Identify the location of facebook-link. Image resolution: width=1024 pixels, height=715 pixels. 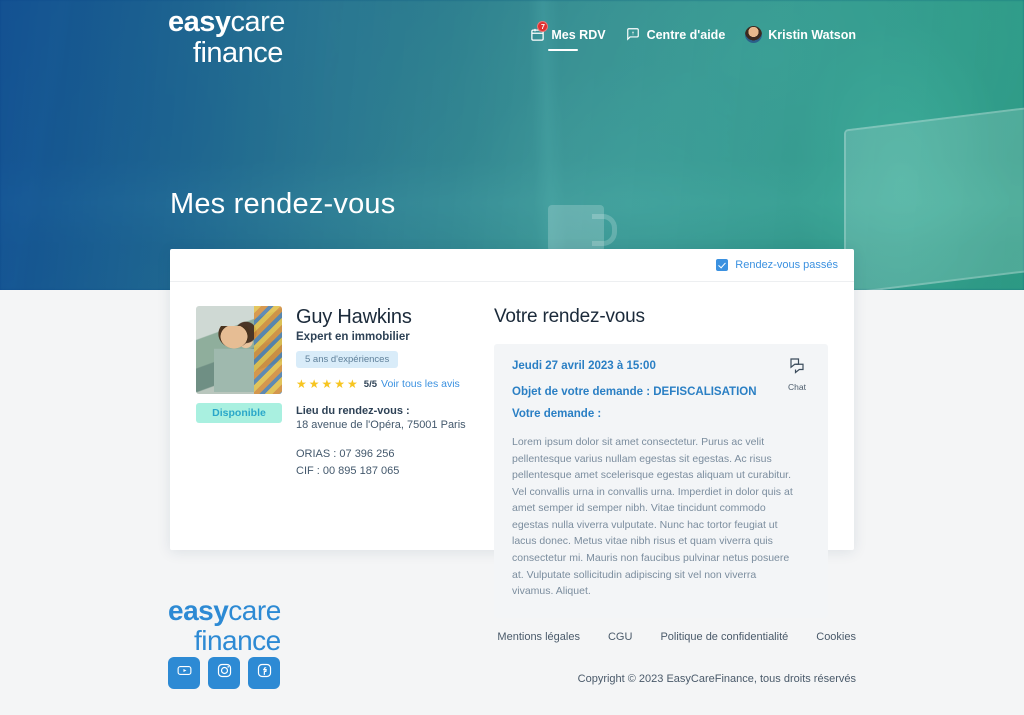
(264, 673).